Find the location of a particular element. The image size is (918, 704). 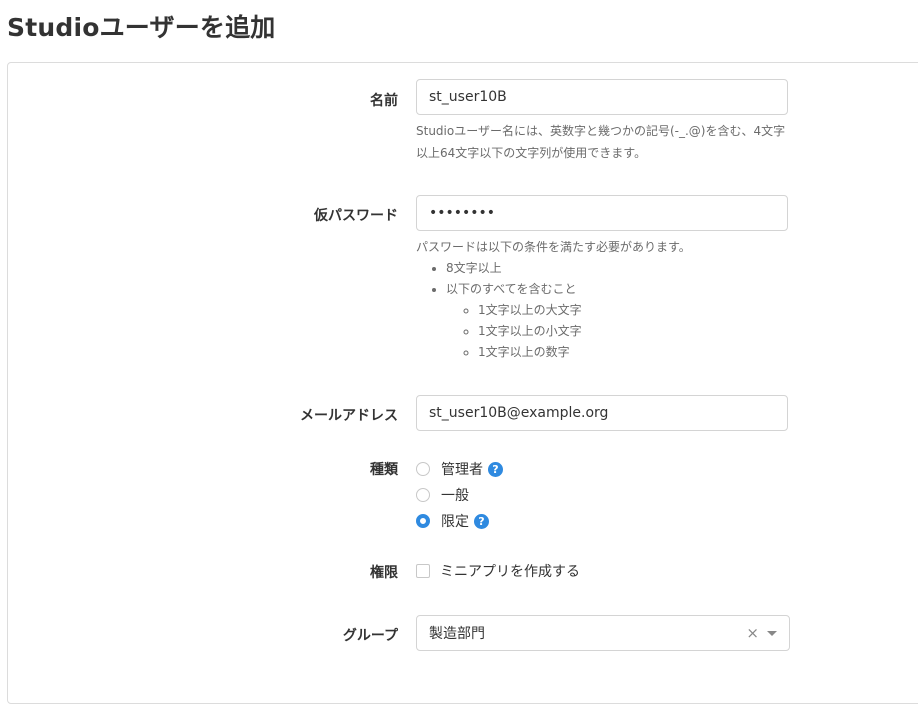

password-label: 仮パスワード is located at coordinates (356, 216).